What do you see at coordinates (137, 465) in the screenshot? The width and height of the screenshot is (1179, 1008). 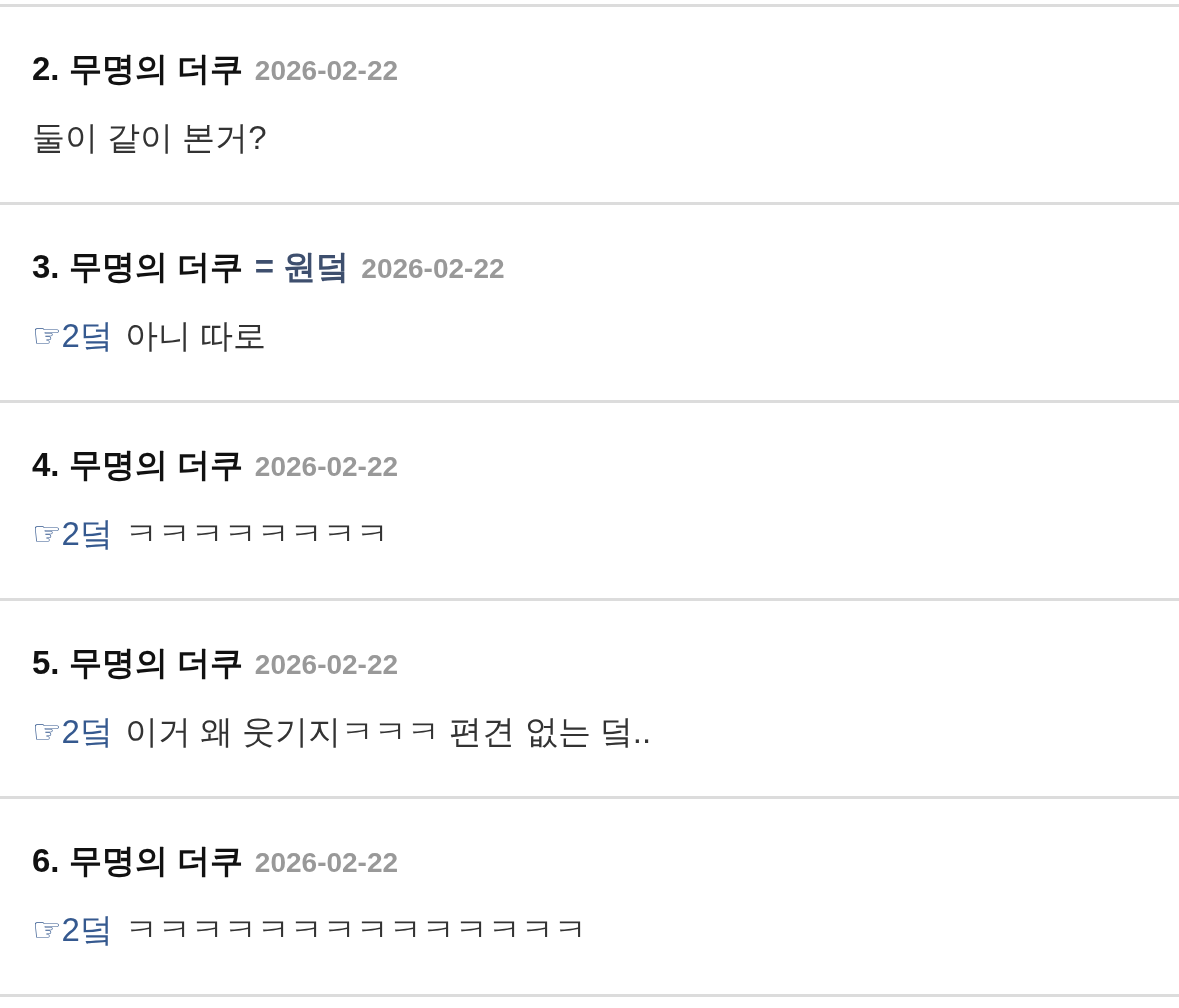 I see `comment-author: 4. 무명의 더쿠` at bounding box center [137, 465].